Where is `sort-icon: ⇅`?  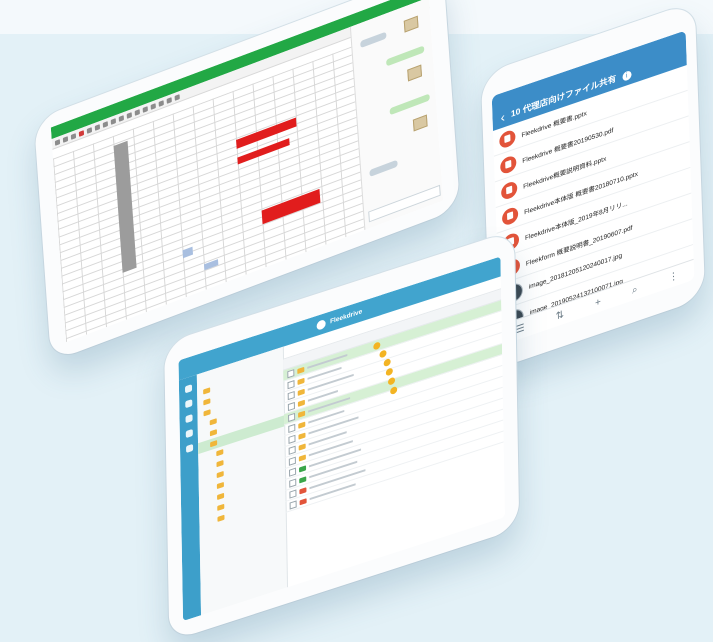
sort-icon: ⇅ is located at coordinates (559, 315).